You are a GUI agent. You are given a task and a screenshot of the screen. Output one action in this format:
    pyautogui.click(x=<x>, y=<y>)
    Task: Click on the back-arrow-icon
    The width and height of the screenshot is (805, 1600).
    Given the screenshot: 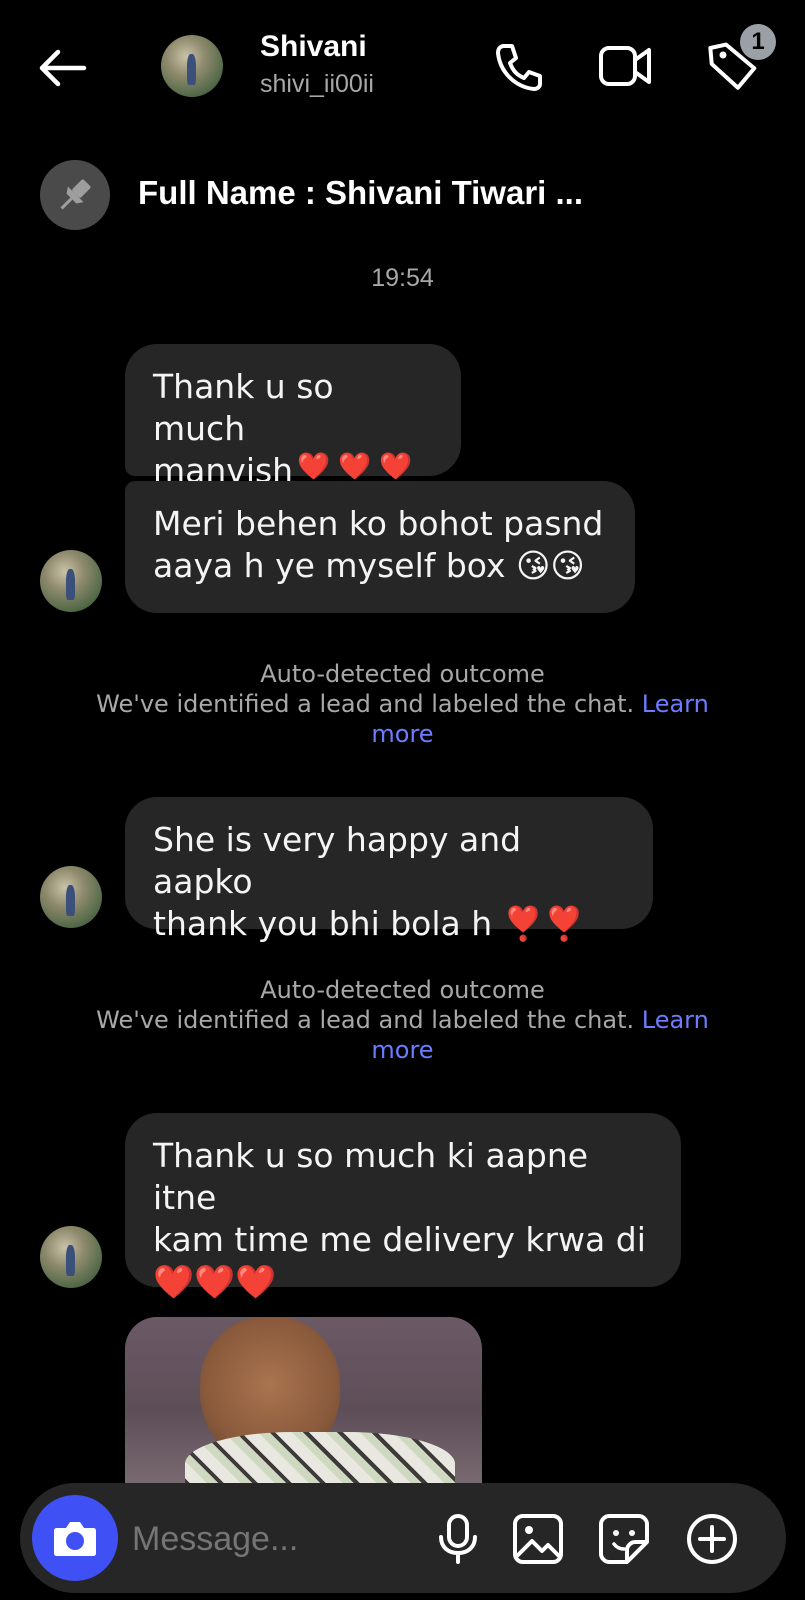 What is the action you would take?
    pyautogui.click(x=63, y=68)
    